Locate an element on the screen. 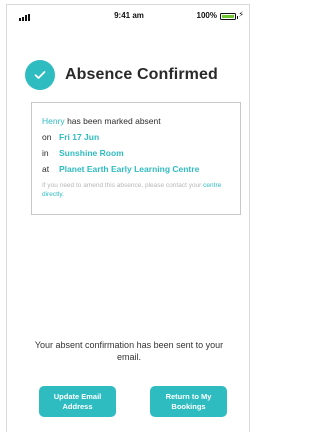 The height and width of the screenshot is (432, 320). absence-date: Fri 17 Jun is located at coordinates (79, 137).